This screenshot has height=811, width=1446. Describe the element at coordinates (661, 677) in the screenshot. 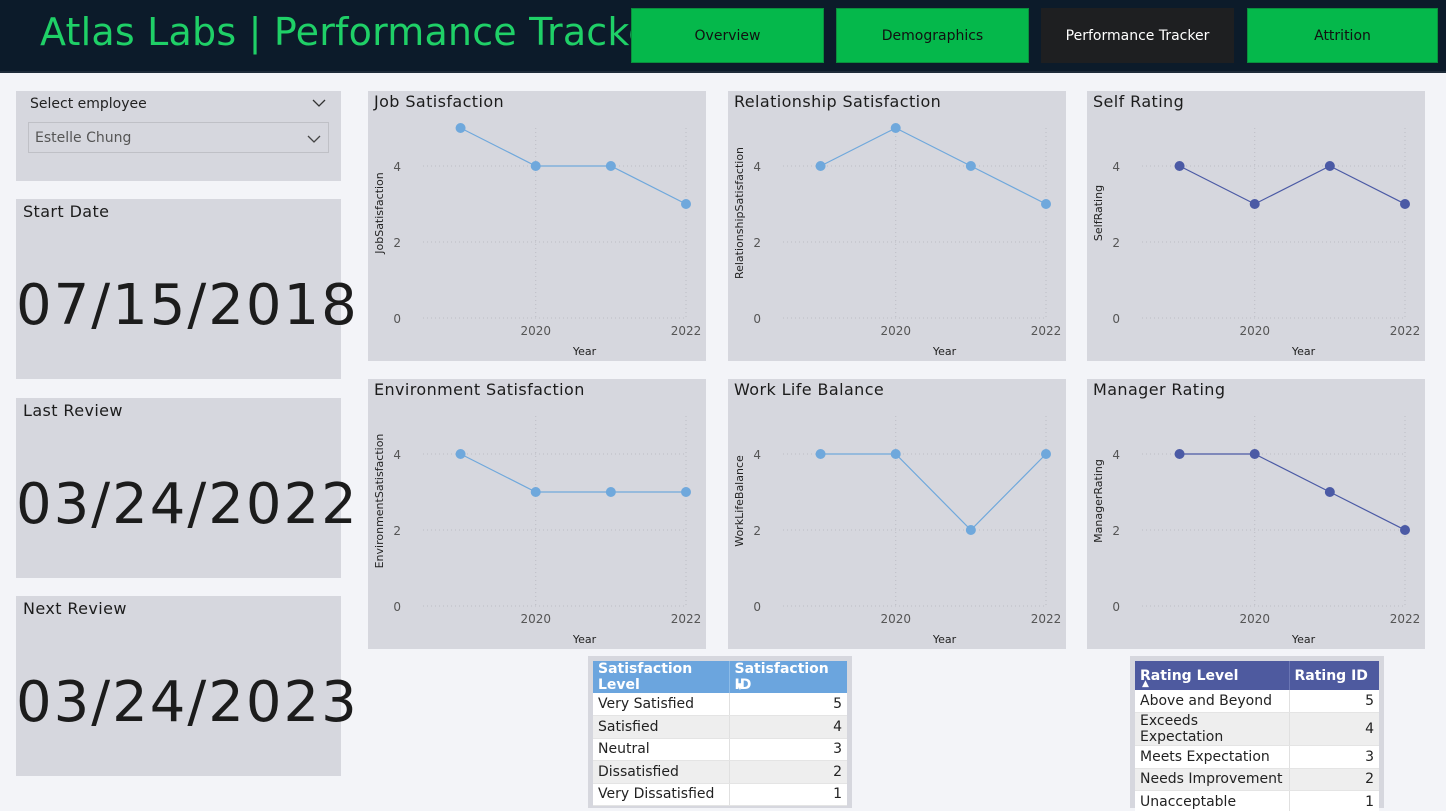

I see `column-header-satisfaction-level: Satisfaction Level` at that location.